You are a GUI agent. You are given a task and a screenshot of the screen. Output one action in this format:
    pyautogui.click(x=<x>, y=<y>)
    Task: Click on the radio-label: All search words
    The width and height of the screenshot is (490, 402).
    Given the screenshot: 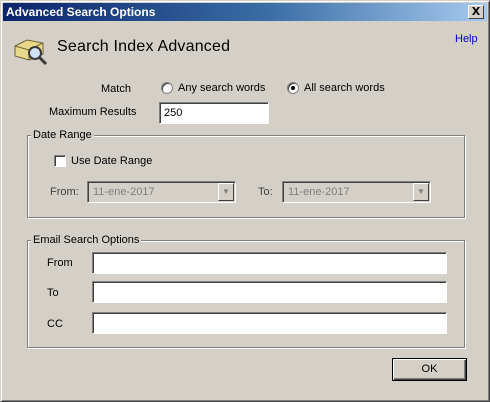 What is the action you would take?
    pyautogui.click(x=344, y=88)
    